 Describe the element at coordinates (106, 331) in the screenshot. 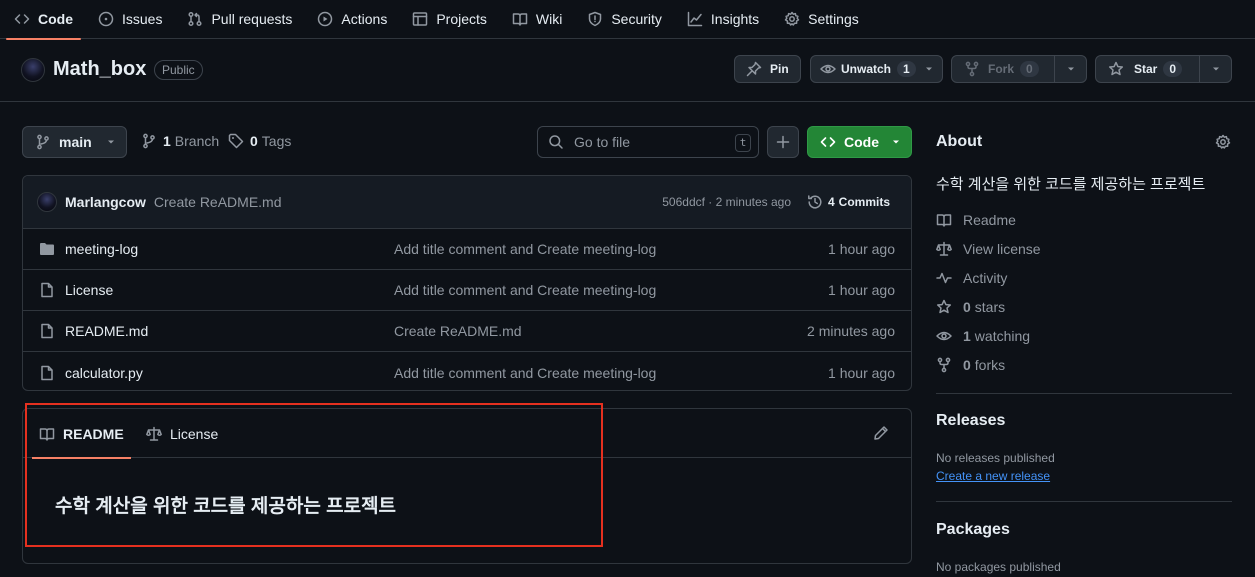

I see `file-name: README.md` at that location.